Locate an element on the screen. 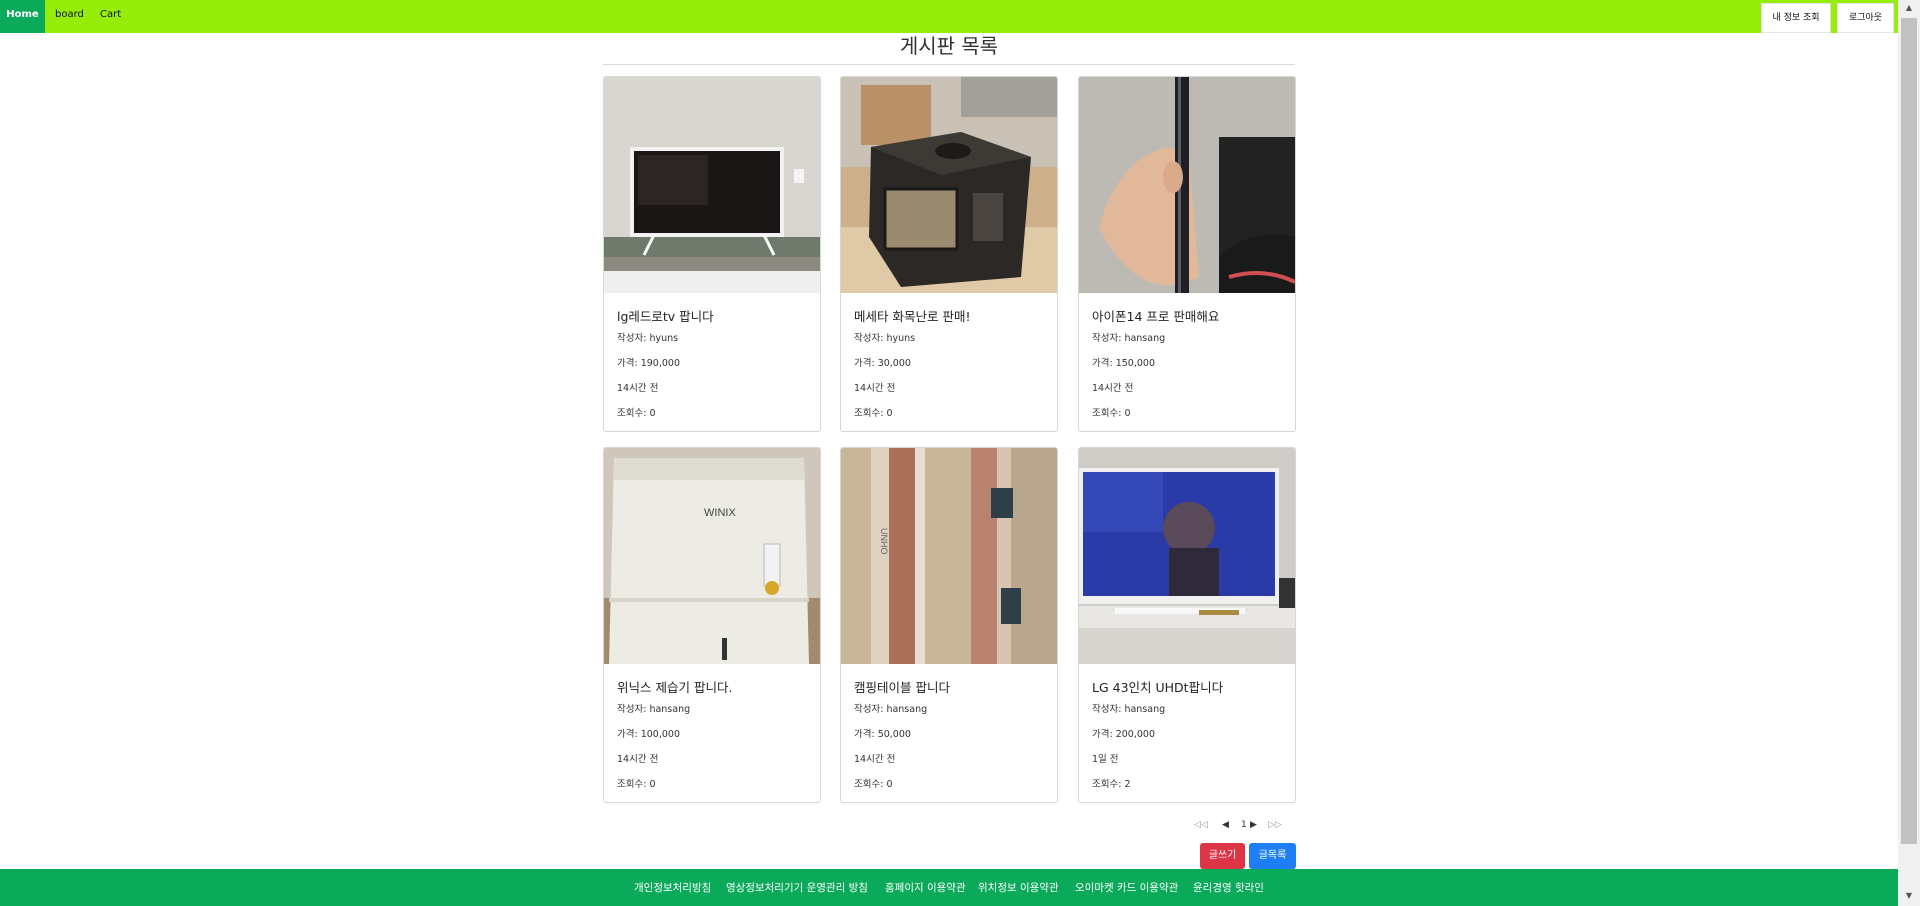  scrollbar-thumb is located at coordinates (1909, 431).